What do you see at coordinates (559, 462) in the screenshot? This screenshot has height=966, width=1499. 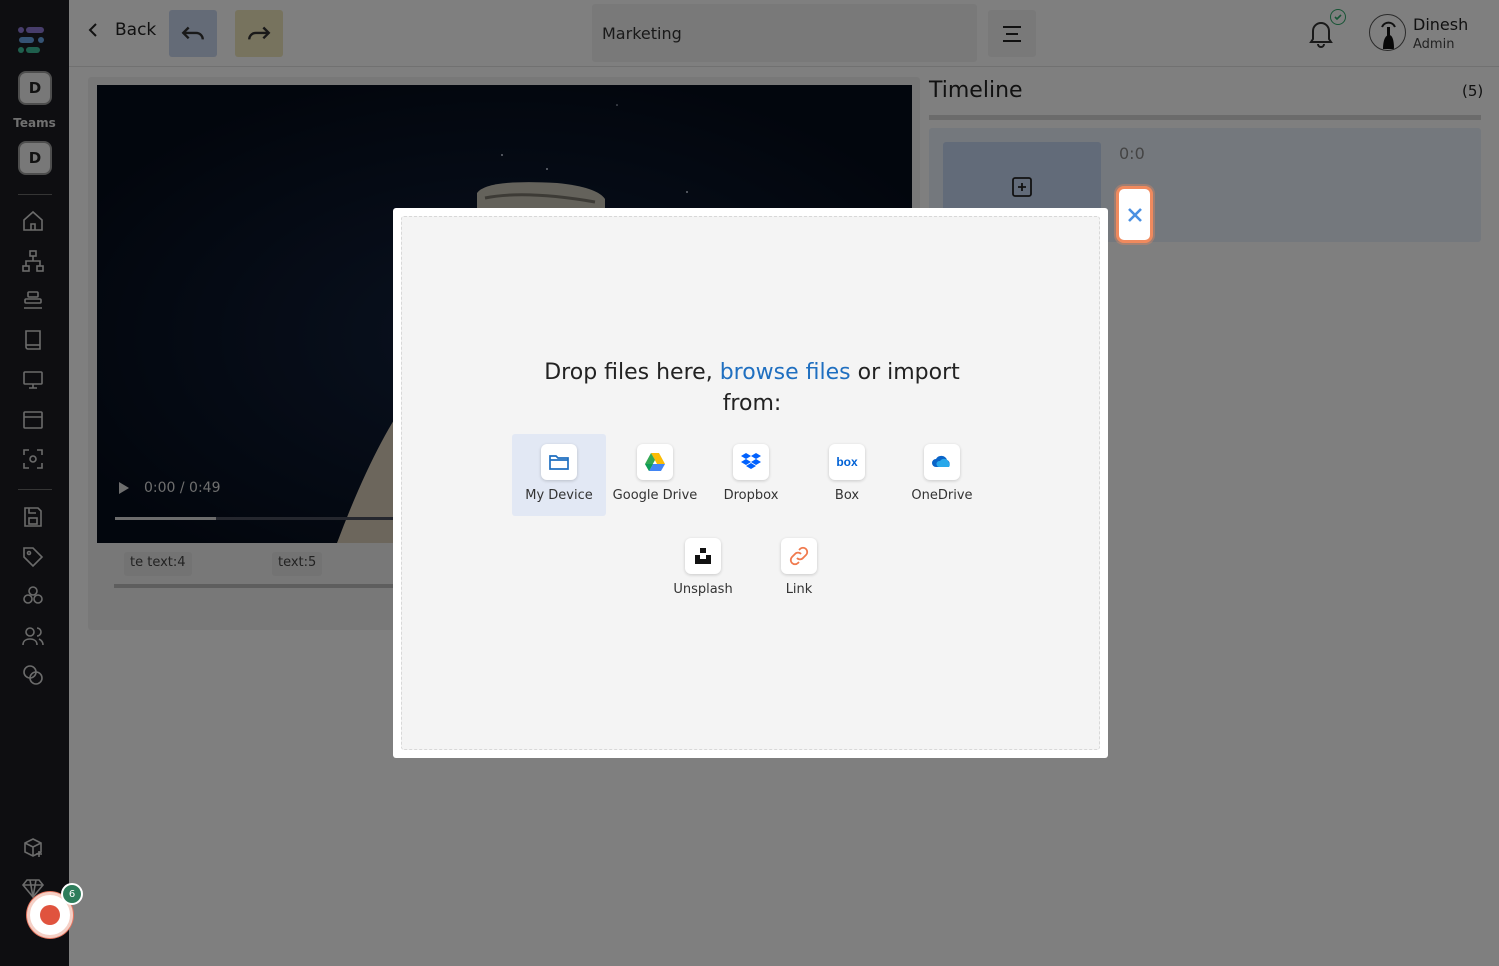 I see `folder-icon` at bounding box center [559, 462].